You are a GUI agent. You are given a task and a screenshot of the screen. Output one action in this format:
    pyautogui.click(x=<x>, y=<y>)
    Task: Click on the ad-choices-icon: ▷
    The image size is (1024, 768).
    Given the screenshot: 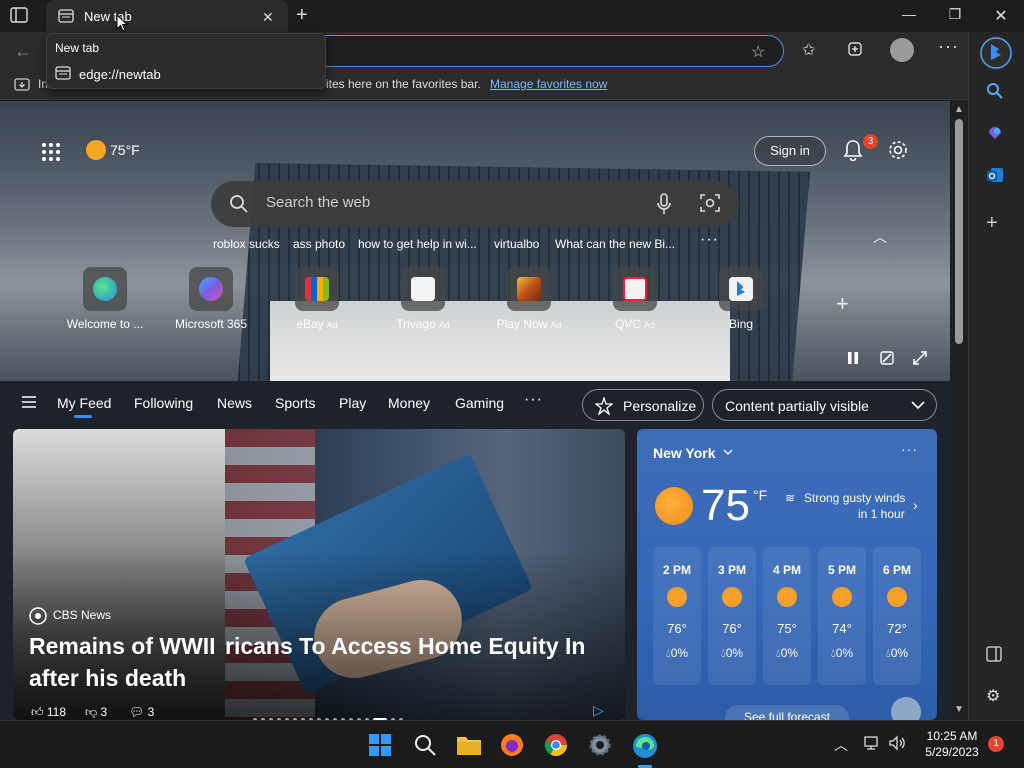 What is the action you would take?
    pyautogui.click(x=598, y=710)
    